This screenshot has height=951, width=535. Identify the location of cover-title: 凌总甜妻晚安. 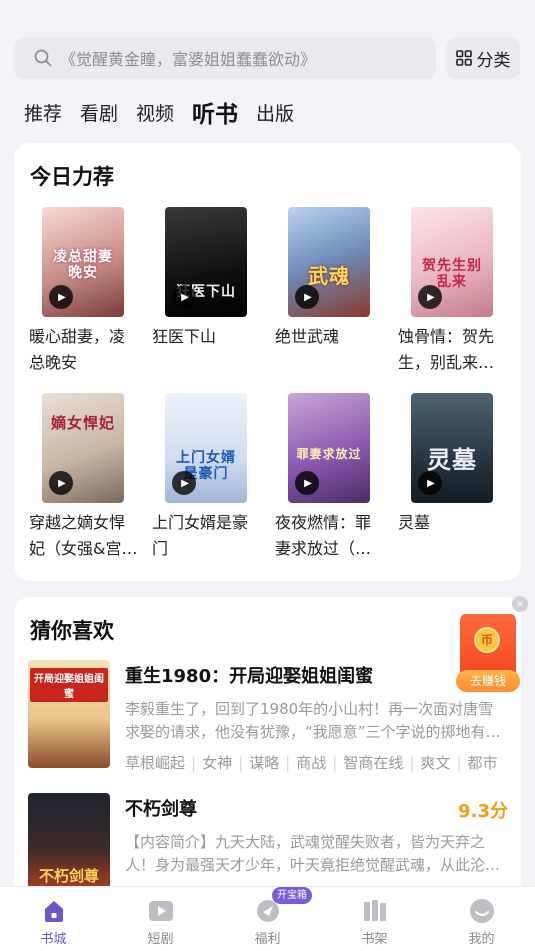
(83, 264).